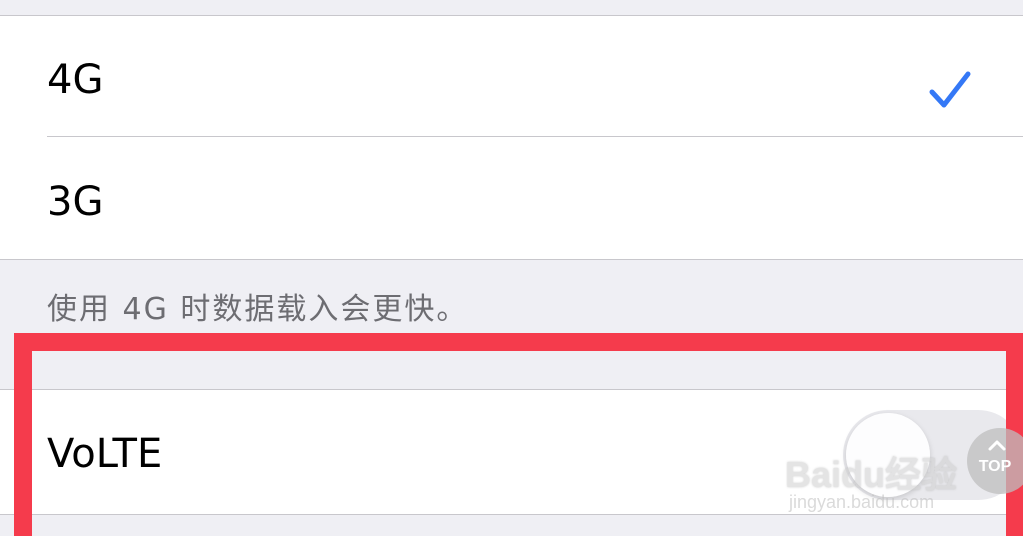 The height and width of the screenshot is (536, 1023). Describe the element at coordinates (995, 466) in the screenshot. I see `top-button-label: TOP` at that location.